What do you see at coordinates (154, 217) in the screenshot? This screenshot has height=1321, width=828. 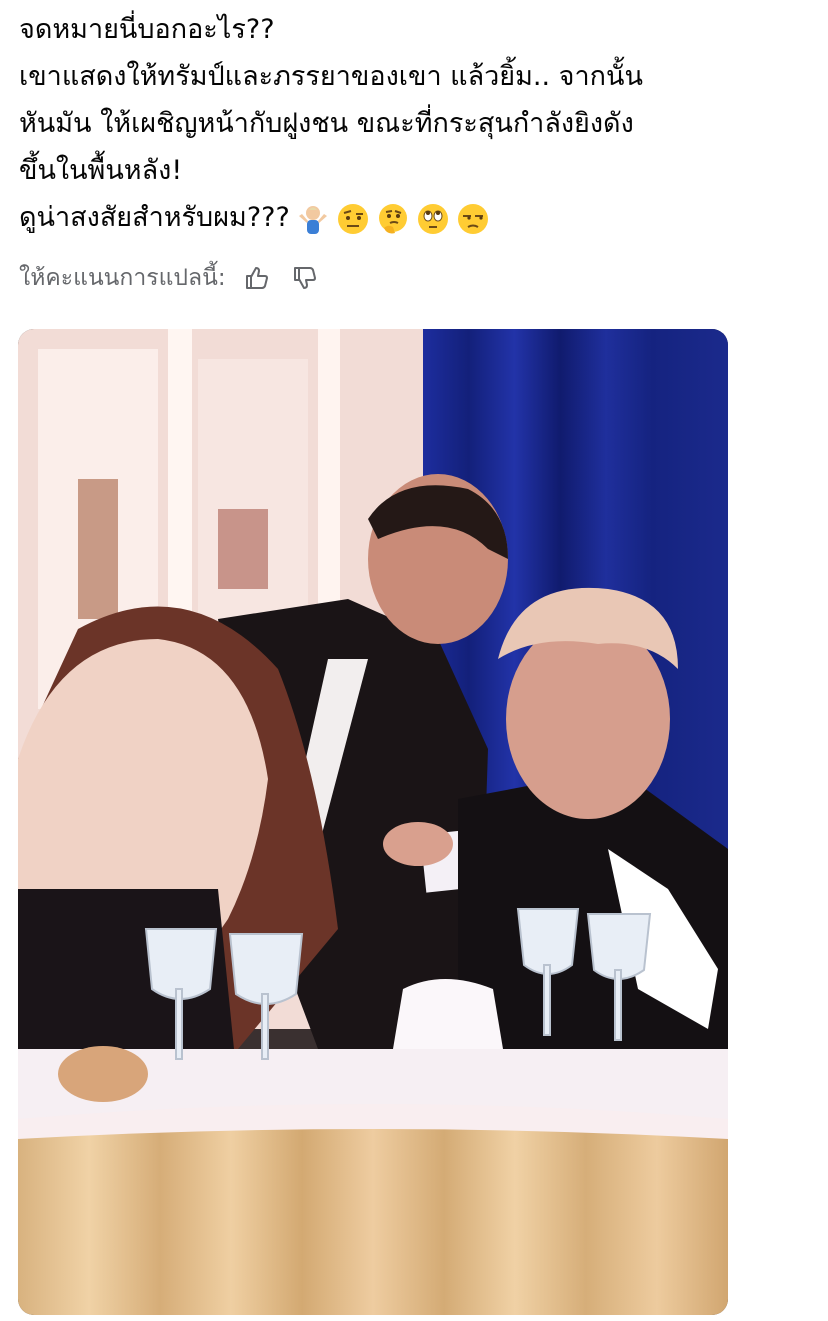 I see `post-line-5: ดูน่าสงสัยสำหรับผม???` at bounding box center [154, 217].